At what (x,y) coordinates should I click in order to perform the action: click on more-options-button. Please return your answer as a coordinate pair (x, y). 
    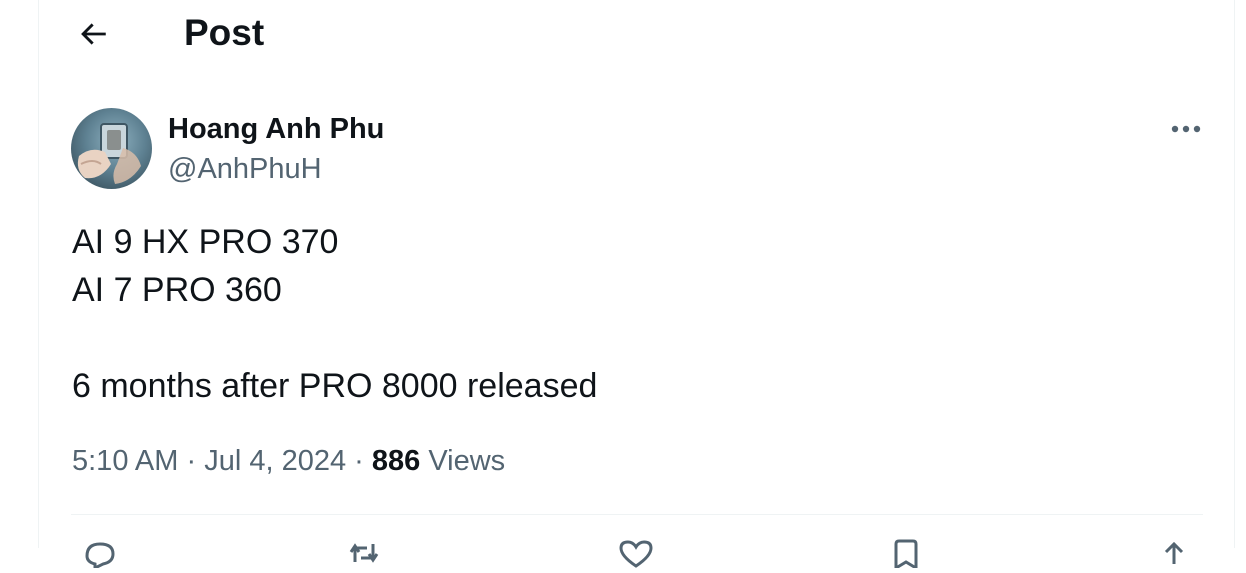
    Looking at the image, I should click on (1186, 129).